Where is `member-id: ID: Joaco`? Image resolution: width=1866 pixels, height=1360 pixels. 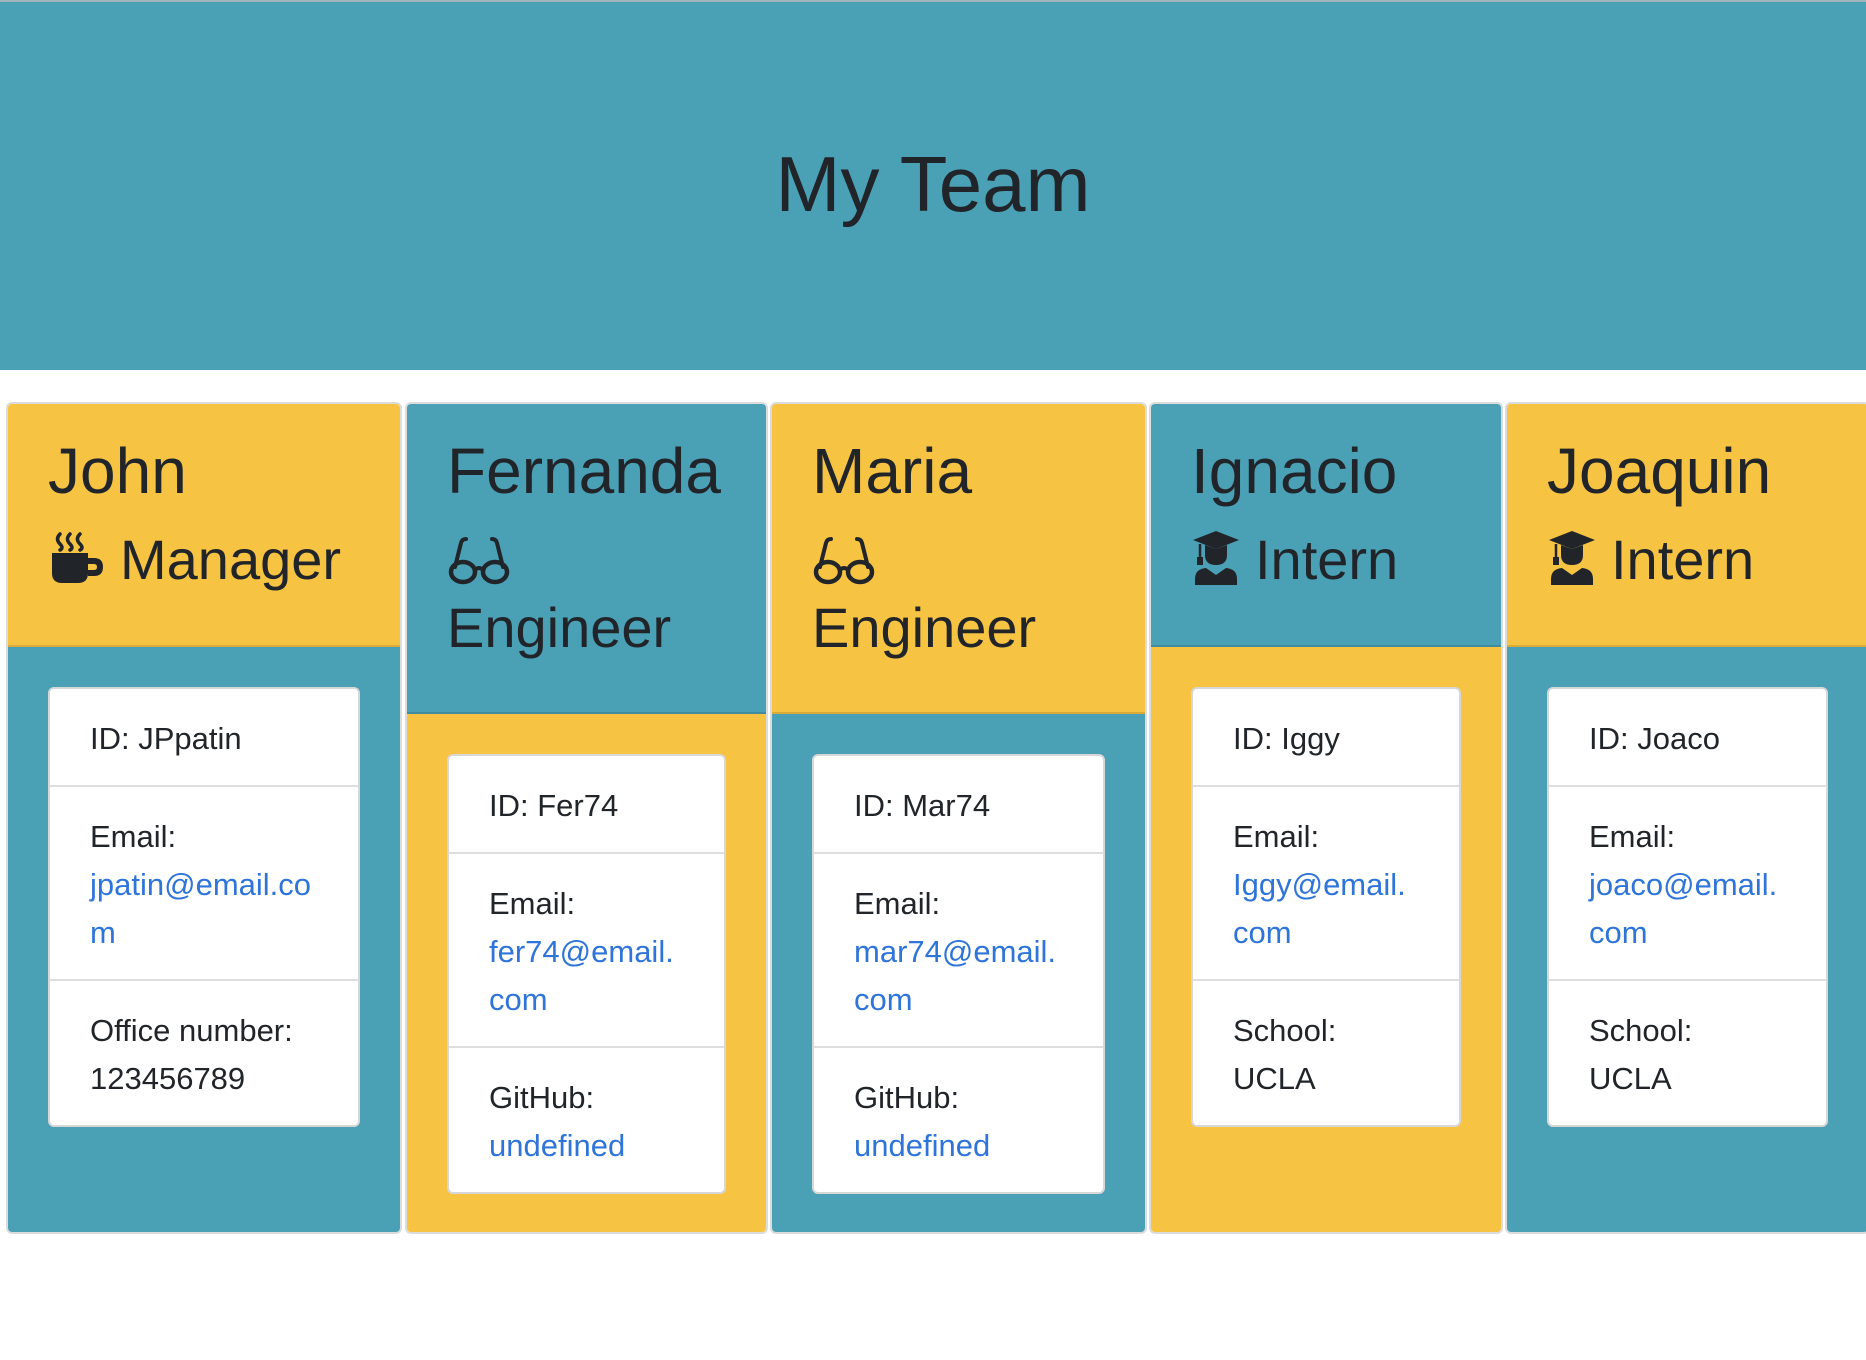 member-id: ID: Joaco is located at coordinates (1687, 738).